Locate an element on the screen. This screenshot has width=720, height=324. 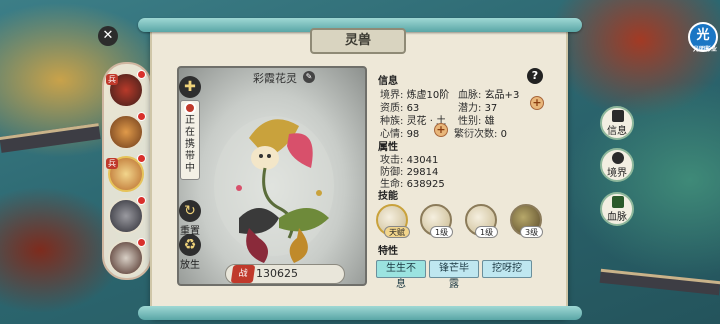
release-icon: ♻ is located at coordinates (190, 245).